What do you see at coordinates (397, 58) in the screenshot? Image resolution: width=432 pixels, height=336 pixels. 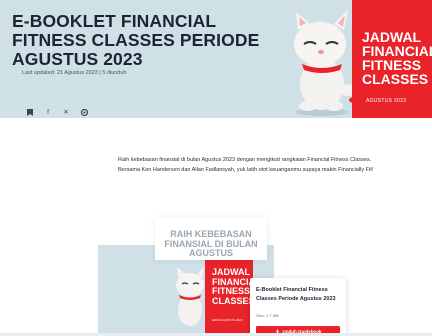 I see `schedule-banner-title: JADWAL FINANCIAL FITNESS CLASSES` at bounding box center [397, 58].